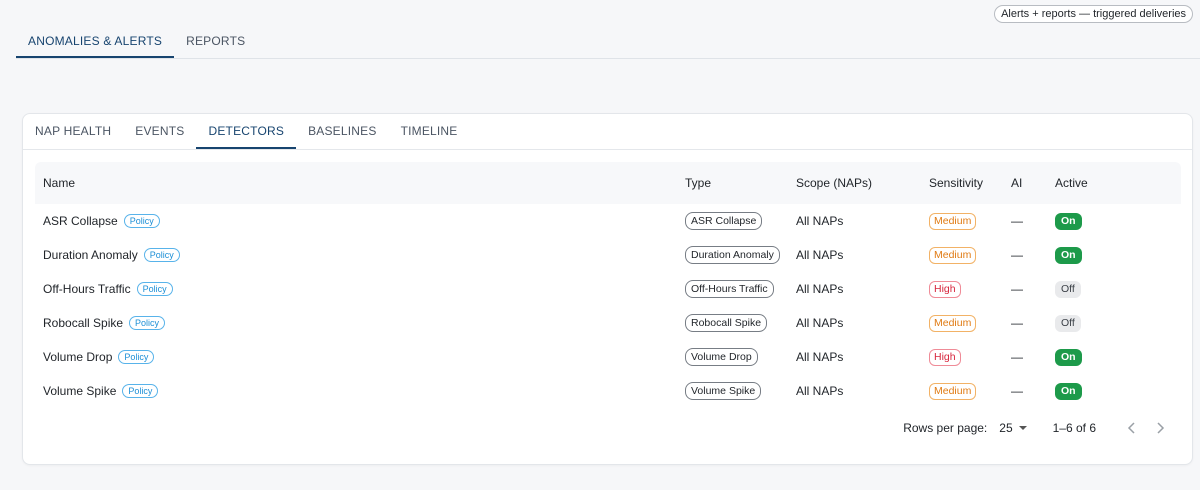 The height and width of the screenshot is (490, 1200). Describe the element at coordinates (342, 131) in the screenshot. I see `tab-baselines: BASELINES` at that location.